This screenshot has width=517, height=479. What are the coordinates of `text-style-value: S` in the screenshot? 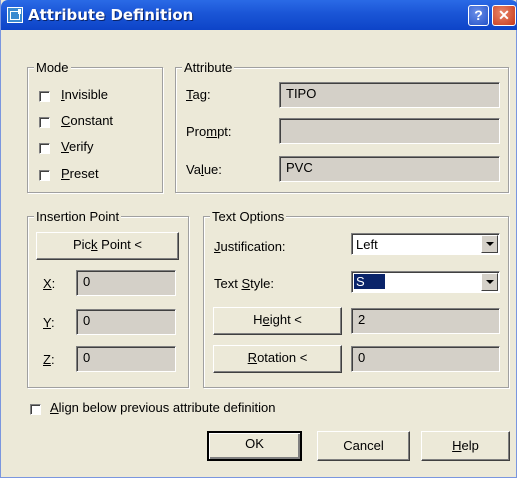 It's located at (369, 281).